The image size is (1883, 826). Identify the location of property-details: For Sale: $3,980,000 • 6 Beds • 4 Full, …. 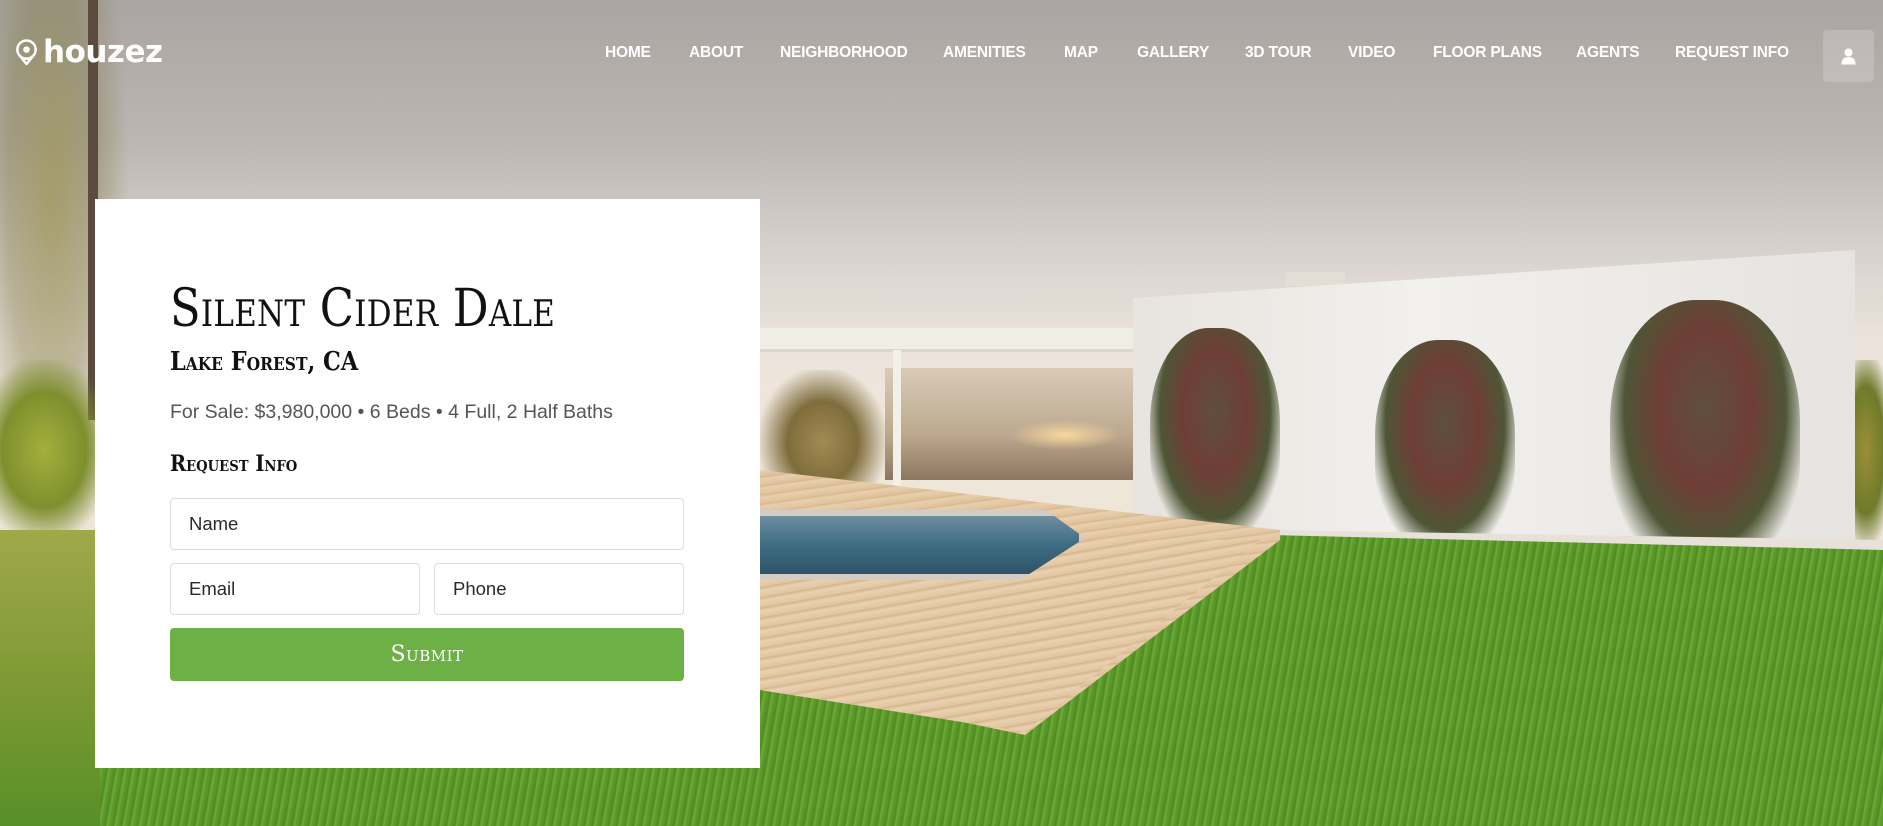
(391, 412).